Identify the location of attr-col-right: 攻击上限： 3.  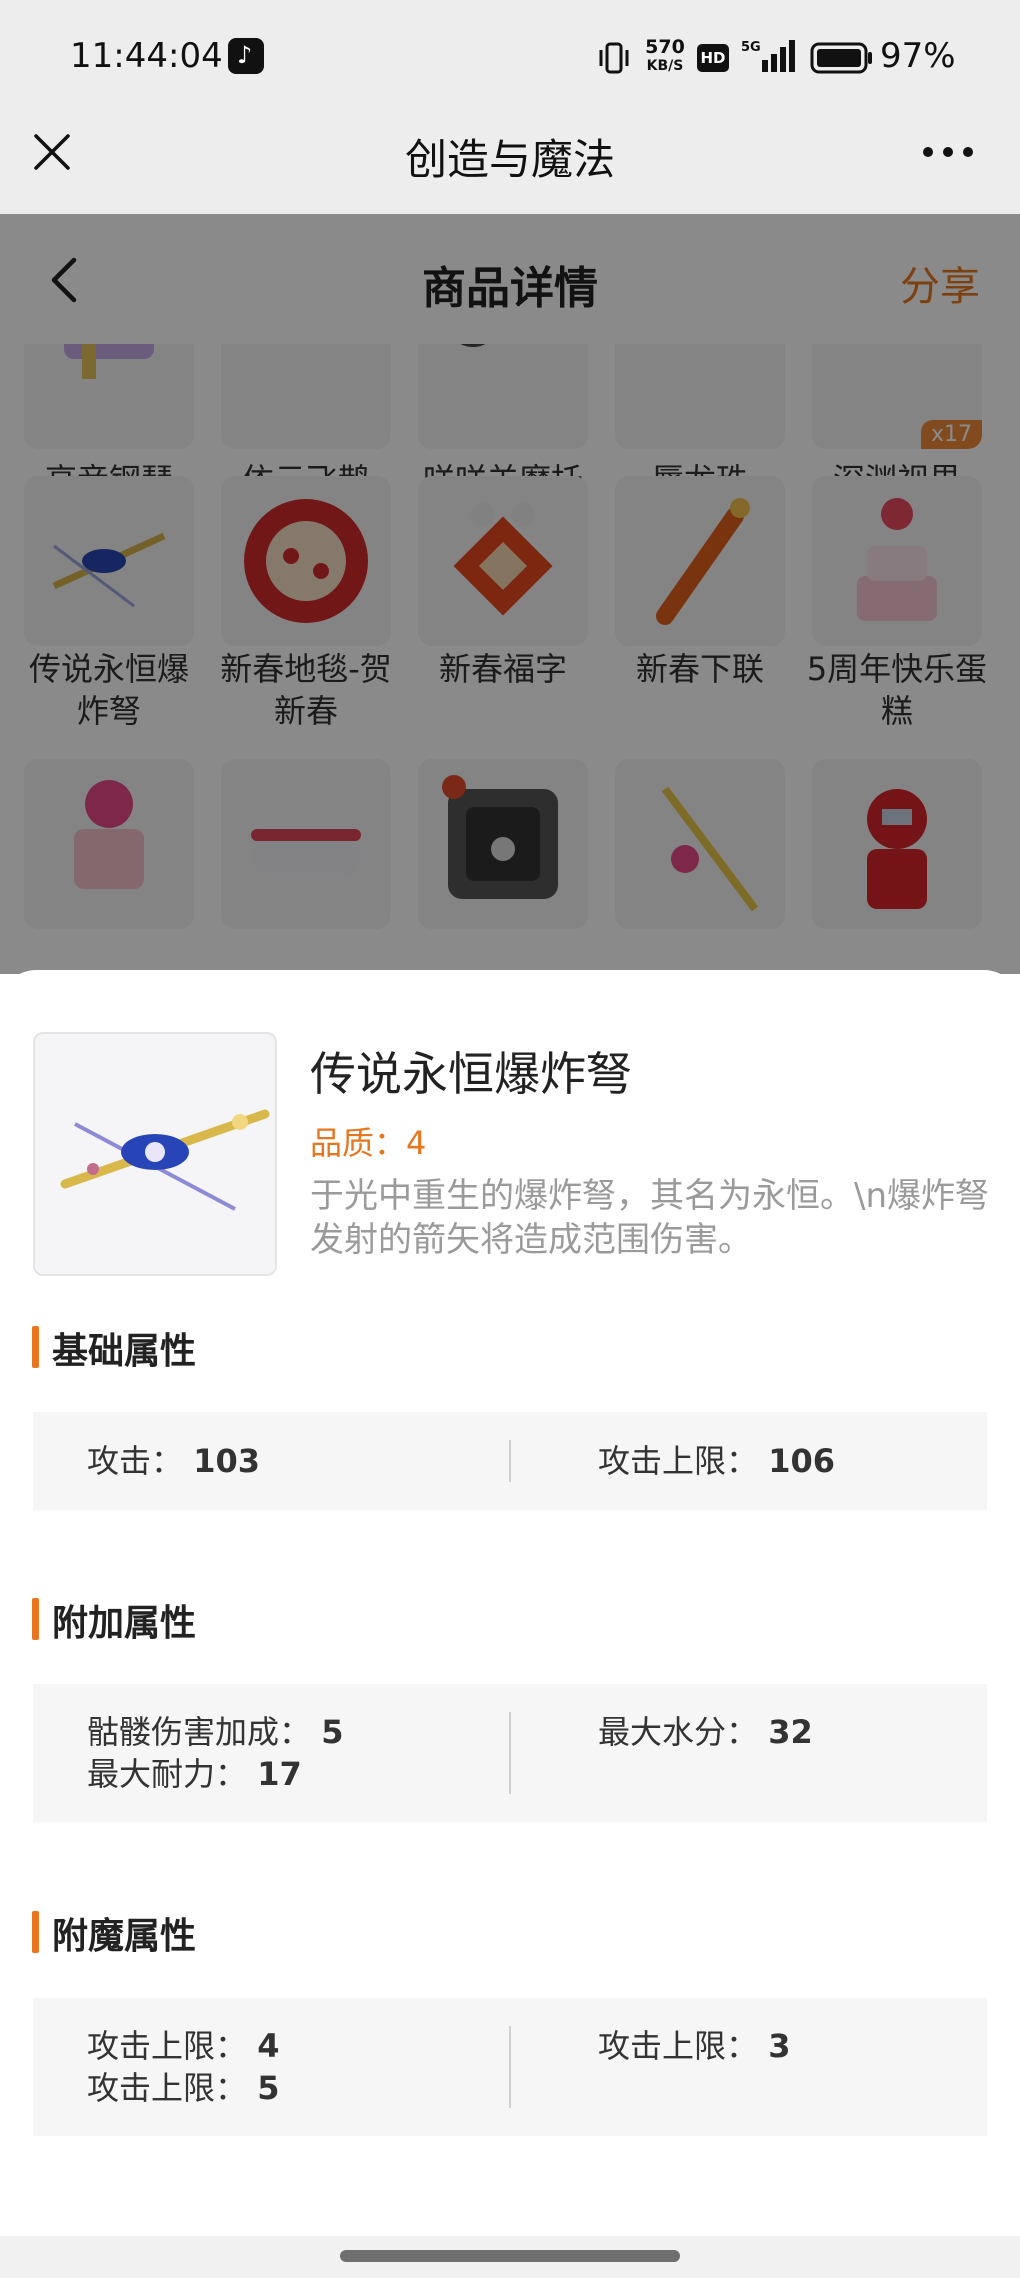
(748, 2046).